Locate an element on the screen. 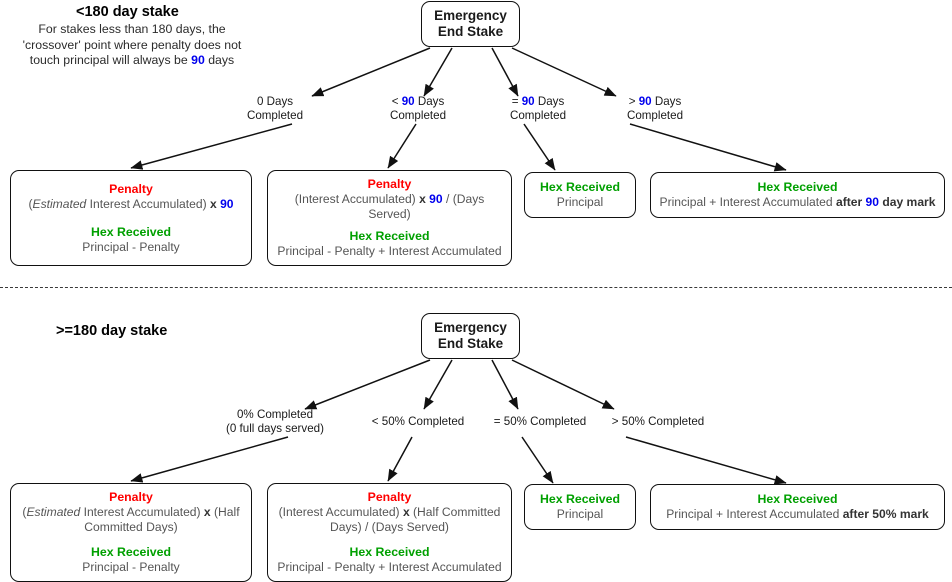  emergency-end-stake-node-top: Emergency End Stake is located at coordinates (470, 24).